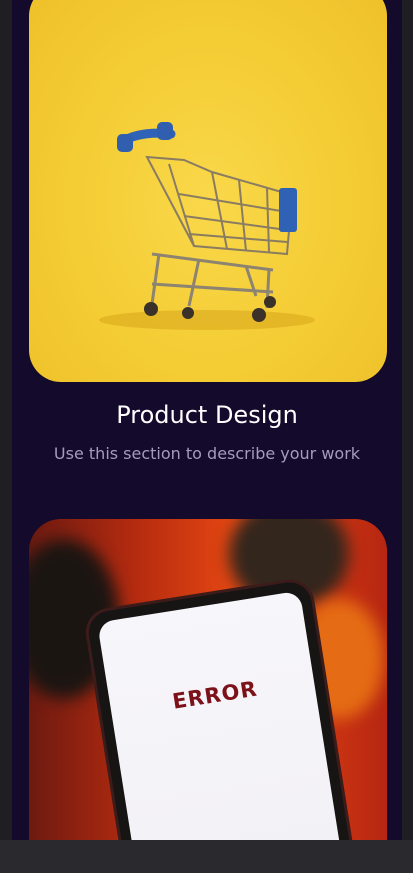  What do you see at coordinates (6, 436) in the screenshot?
I see `window-edge-left` at bounding box center [6, 436].